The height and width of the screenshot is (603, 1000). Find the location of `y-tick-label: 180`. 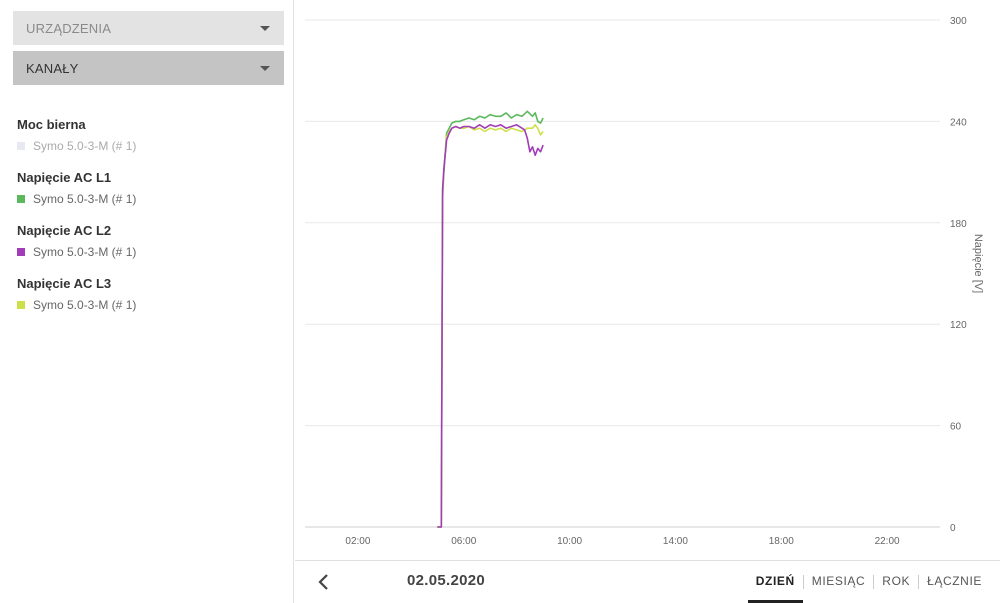

y-tick-label: 180 is located at coordinates (958, 224).